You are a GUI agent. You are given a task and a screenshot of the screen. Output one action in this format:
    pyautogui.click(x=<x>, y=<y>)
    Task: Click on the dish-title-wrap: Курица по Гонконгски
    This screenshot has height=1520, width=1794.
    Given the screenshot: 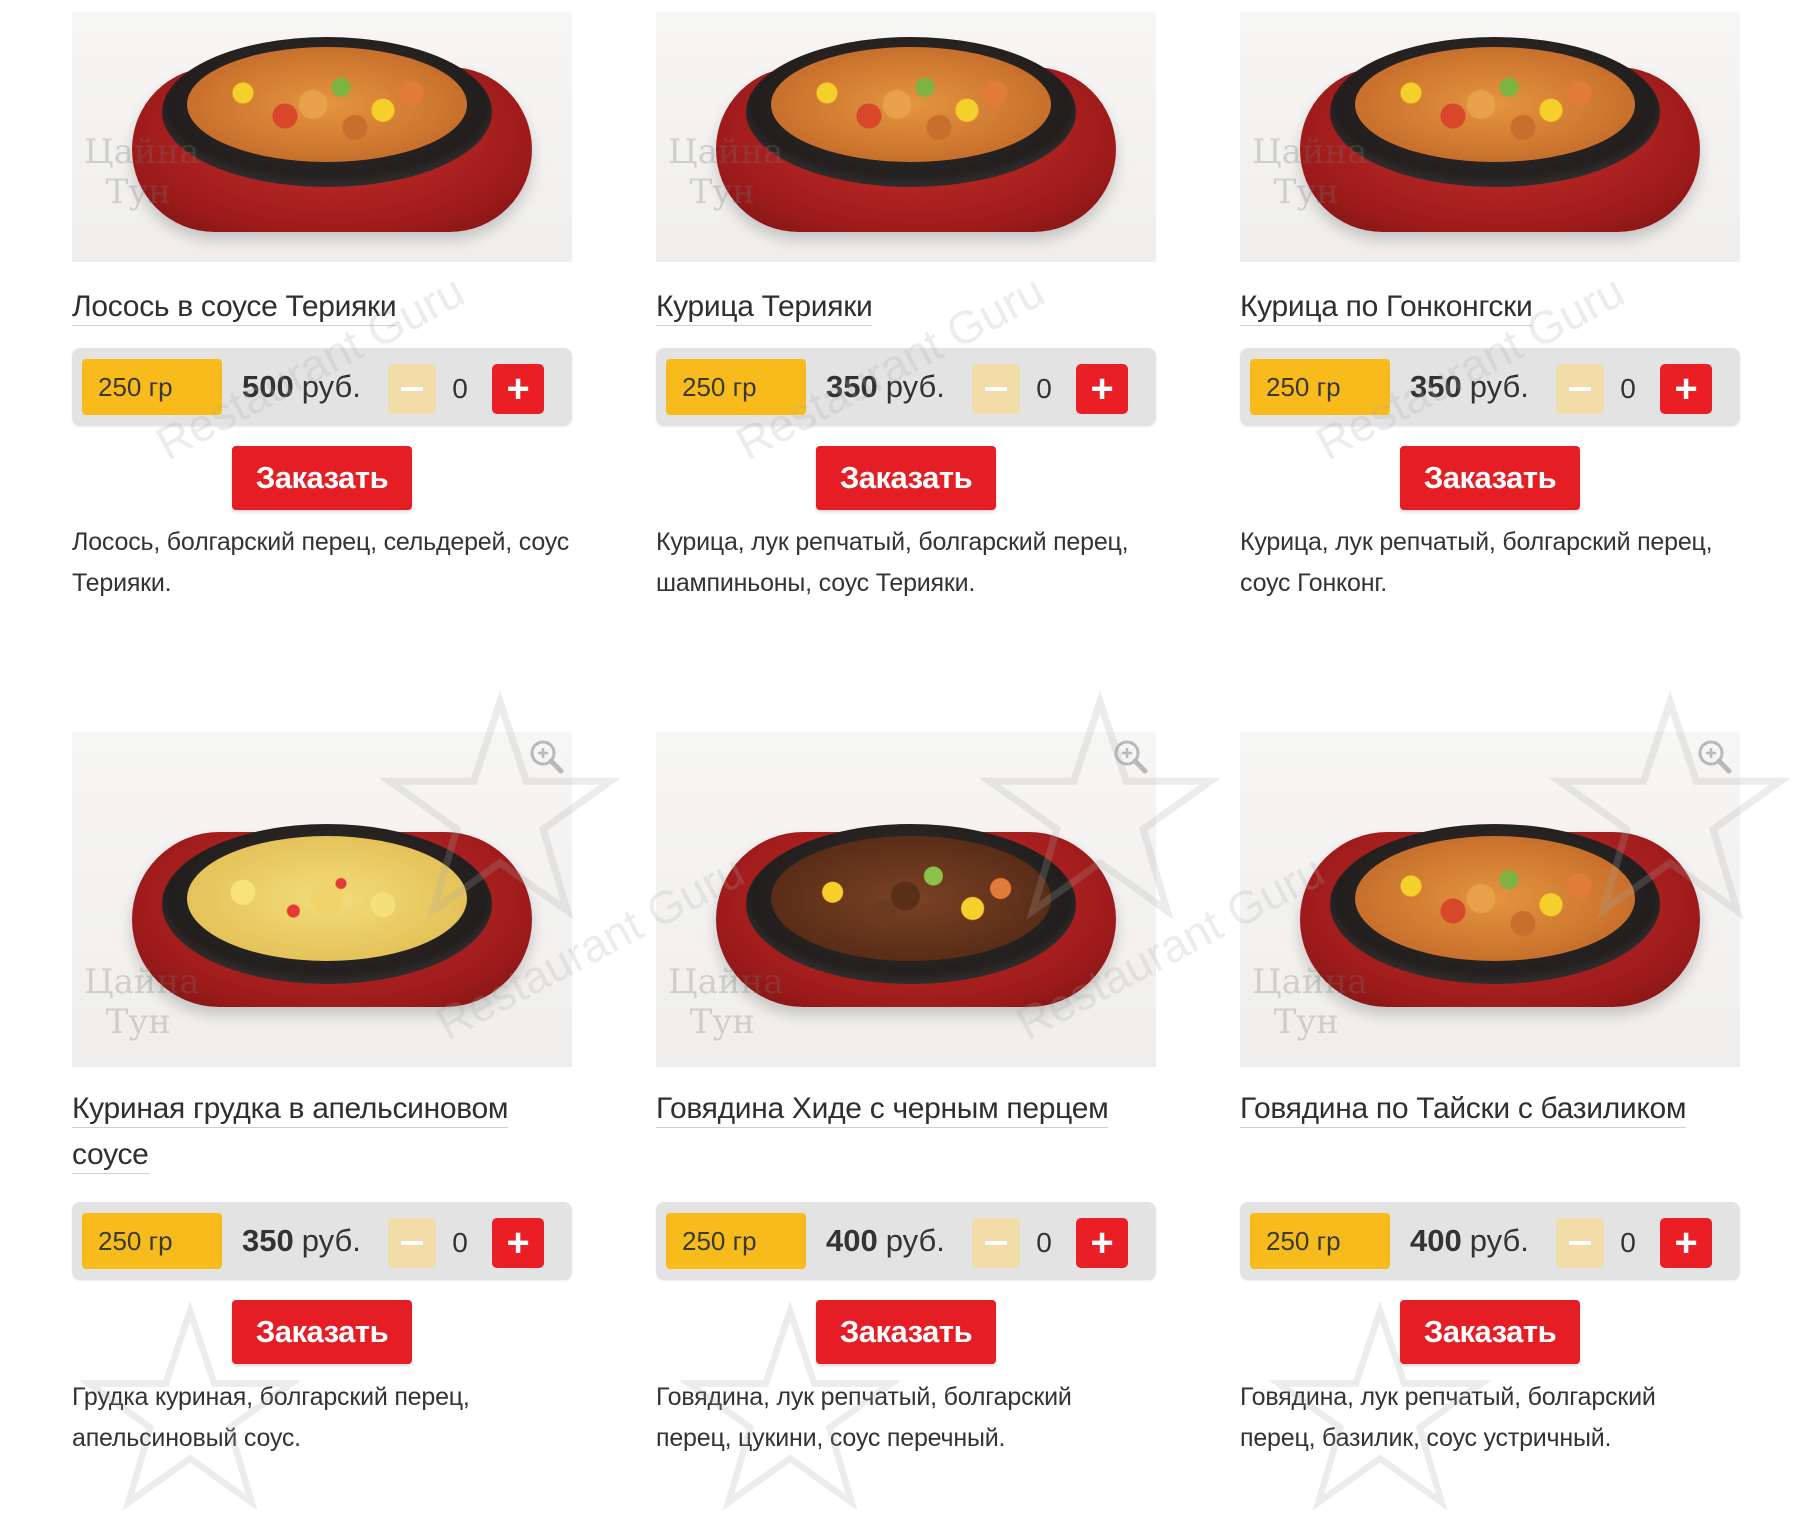 What is the action you would take?
    pyautogui.click(x=1490, y=307)
    